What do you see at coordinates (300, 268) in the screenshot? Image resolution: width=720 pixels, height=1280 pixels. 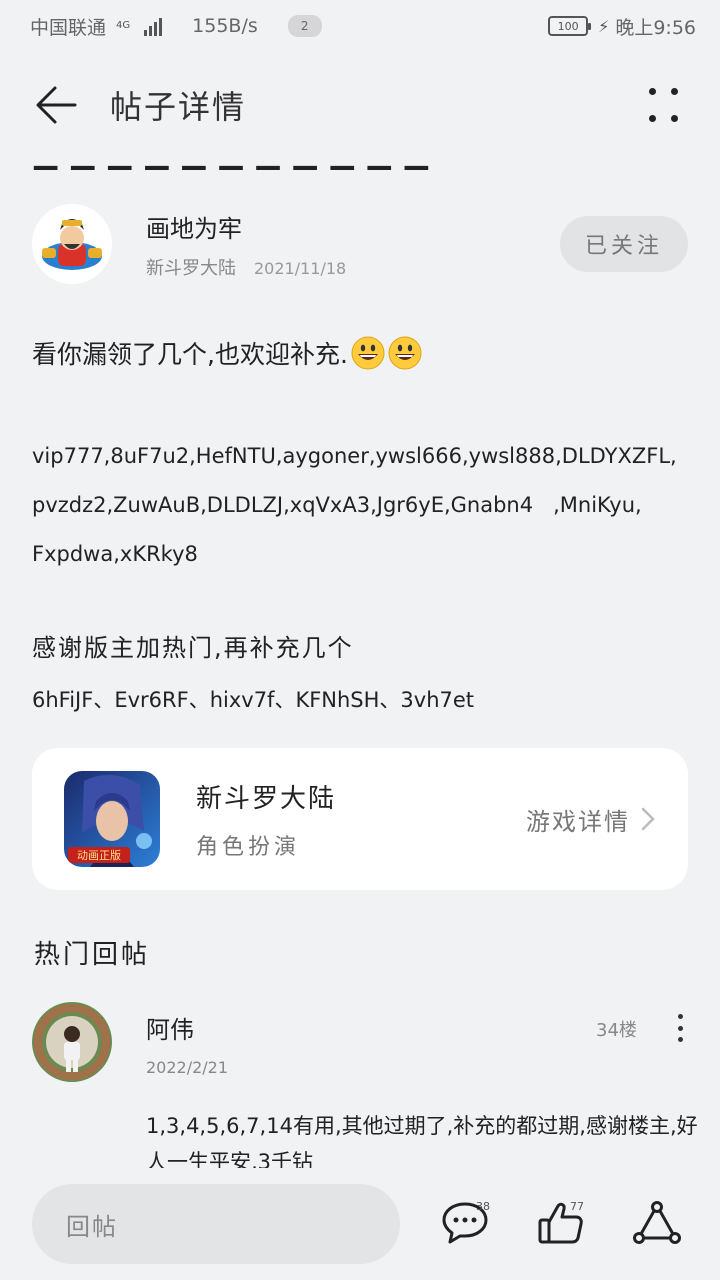 I see `post-date: 2021/11/18` at bounding box center [300, 268].